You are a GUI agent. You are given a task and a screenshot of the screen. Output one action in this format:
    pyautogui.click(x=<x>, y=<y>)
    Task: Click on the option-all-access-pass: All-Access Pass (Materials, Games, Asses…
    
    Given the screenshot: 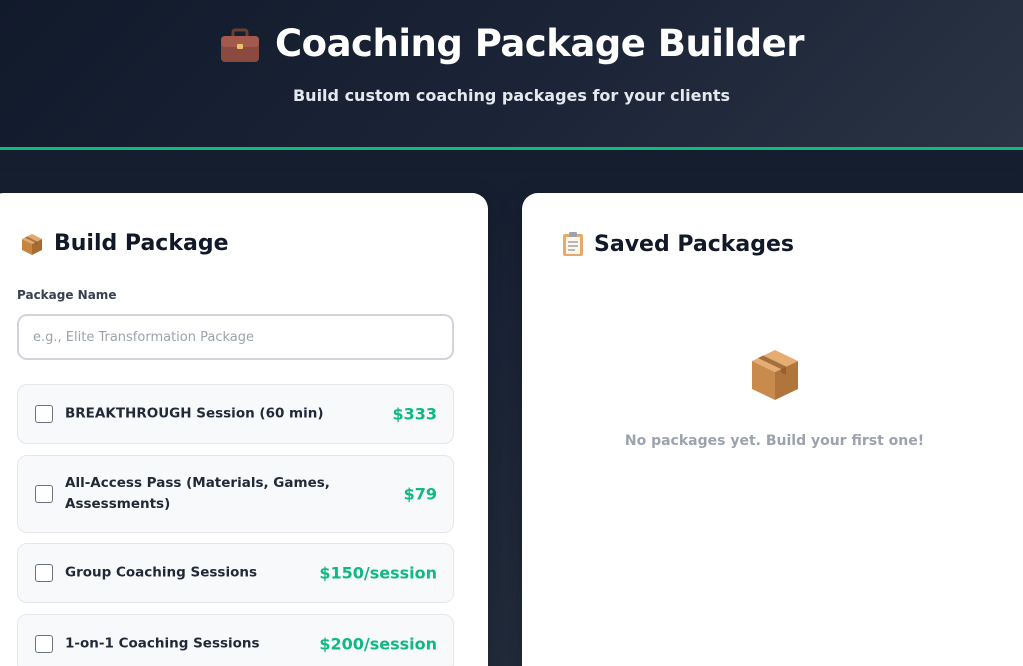 What is the action you would take?
    pyautogui.click(x=235, y=494)
    